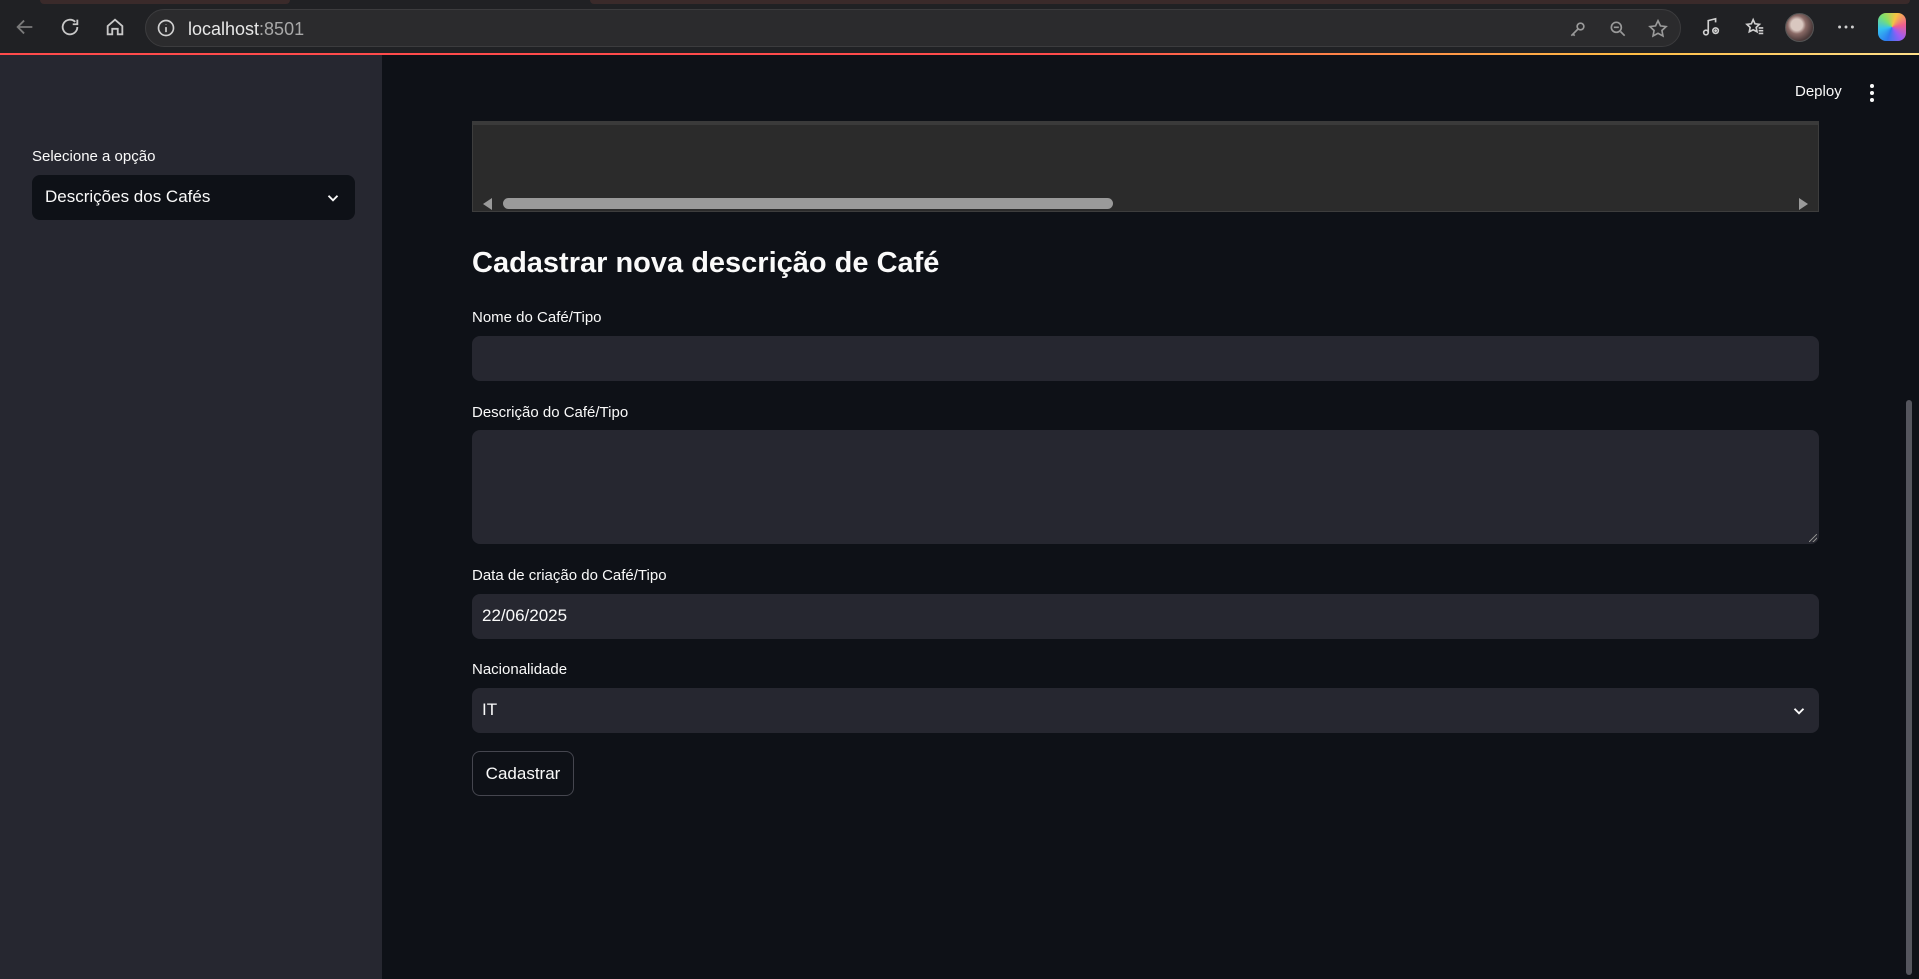 The width and height of the screenshot is (1919, 979). I want to click on name-label: Nome do Café/Tipo, so click(537, 317).